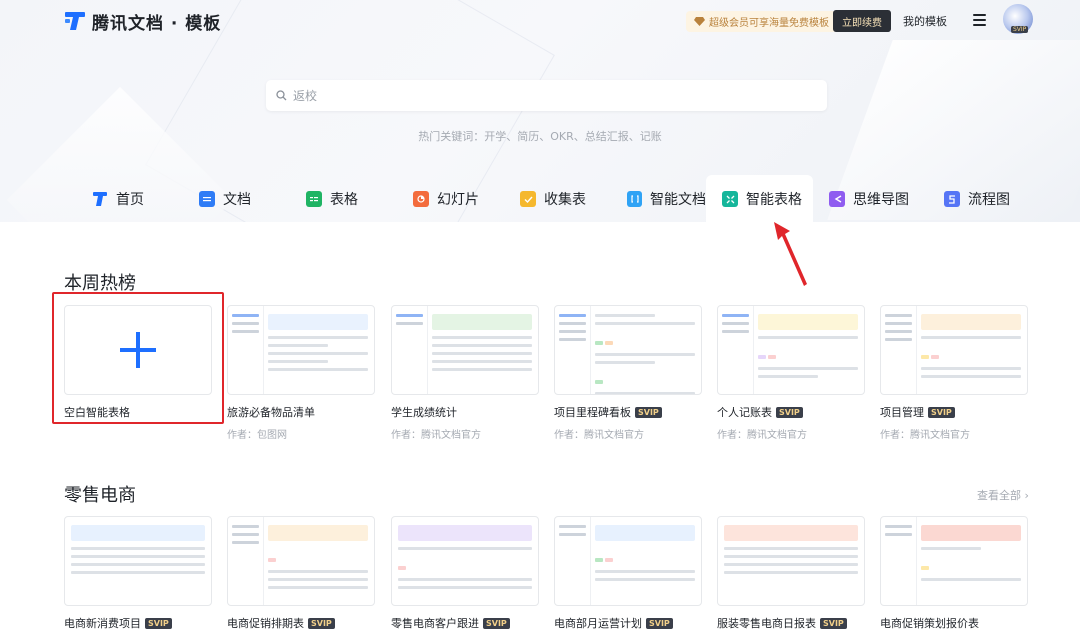 The height and width of the screenshot is (632, 1080). Describe the element at coordinates (543, 95) in the screenshot. I see `search-input` at that location.